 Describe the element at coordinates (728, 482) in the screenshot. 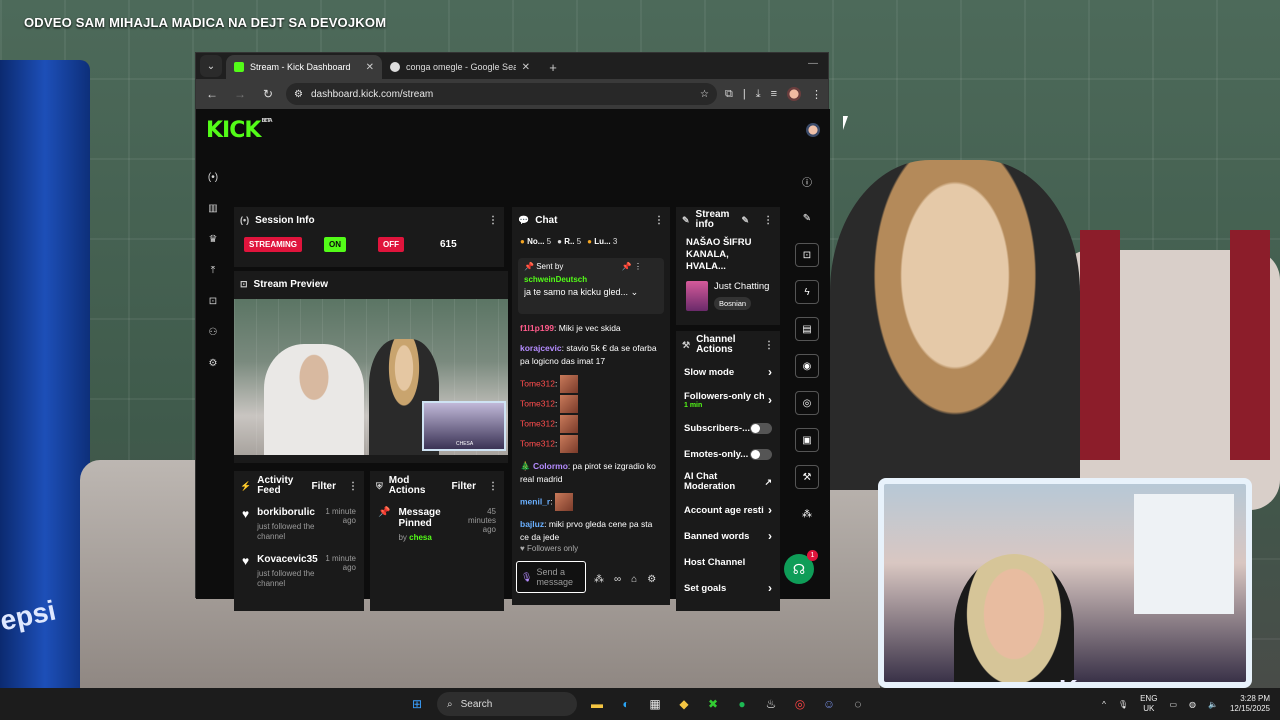

I see `action-ai-moderation: AI Chat Moderation ↗` at that location.